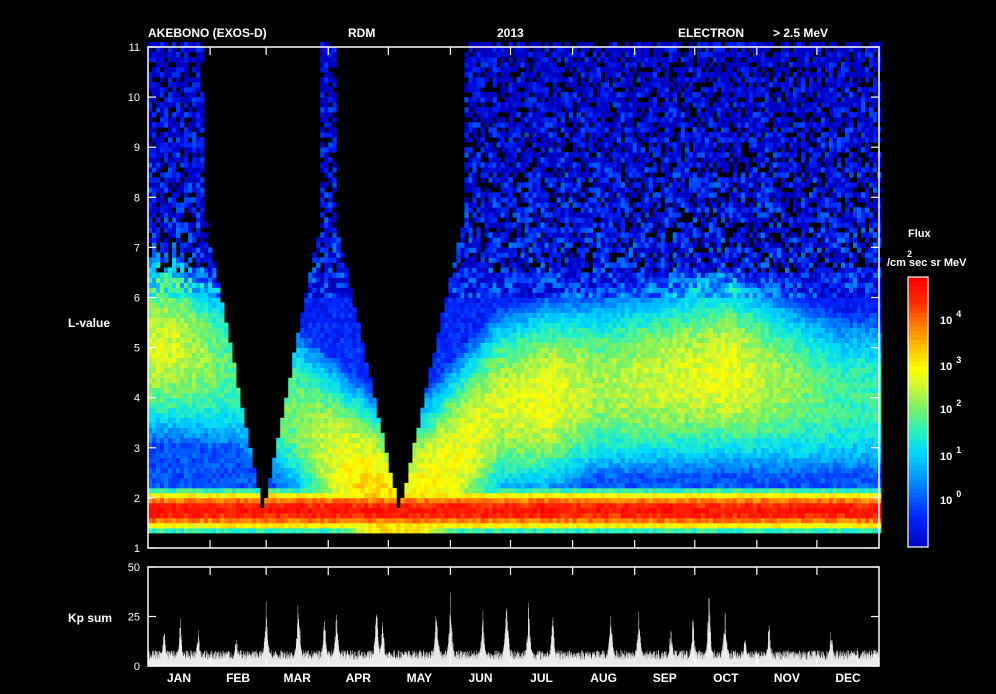  Describe the element at coordinates (510, 33) in the screenshot. I see `header-year: 2013` at that location.